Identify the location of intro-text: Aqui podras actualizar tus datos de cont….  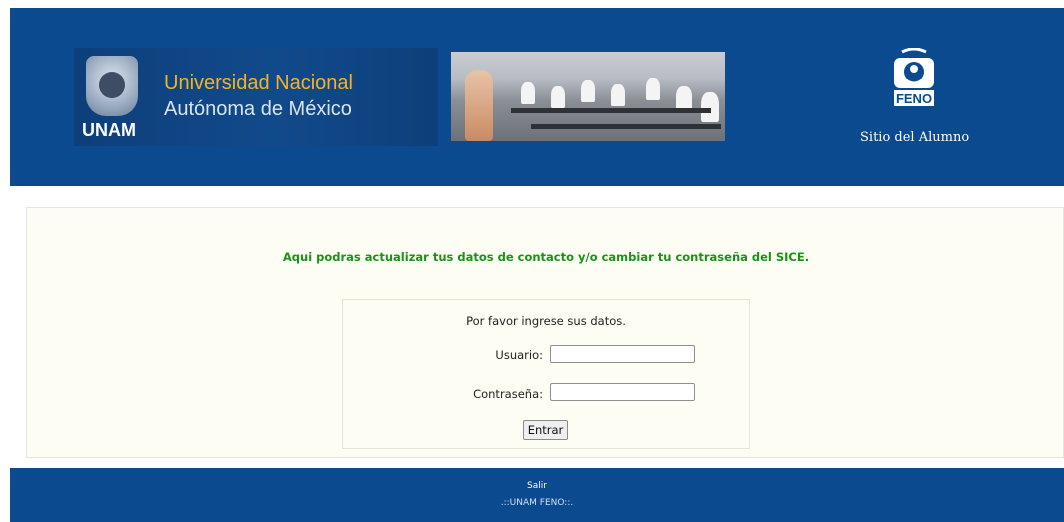
(546, 257).